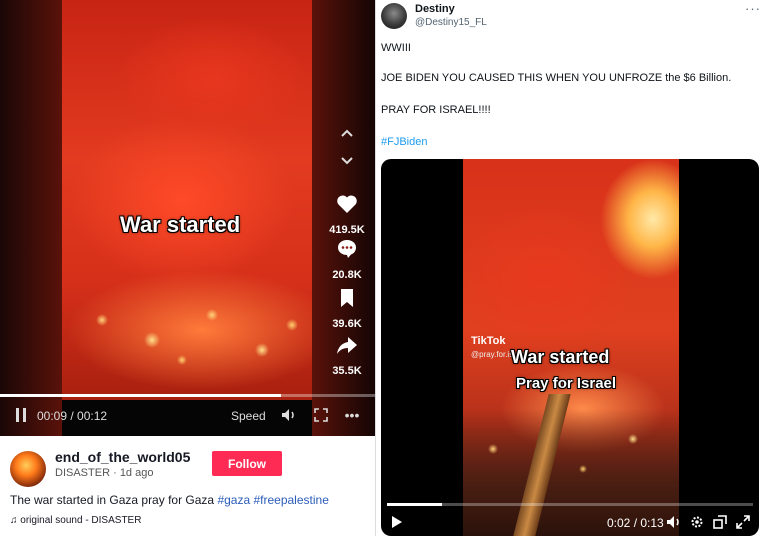 This screenshot has width=760, height=536. What do you see at coordinates (347, 298) in the screenshot?
I see `bookmark-icon` at bounding box center [347, 298].